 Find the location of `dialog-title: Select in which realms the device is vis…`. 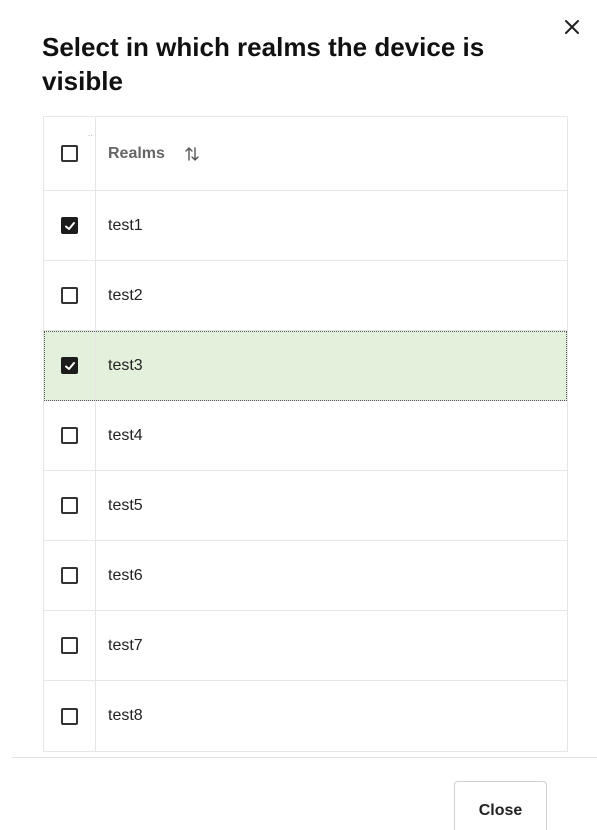

dialog-title: Select in which realms the device is vis… is located at coordinates (263, 64).